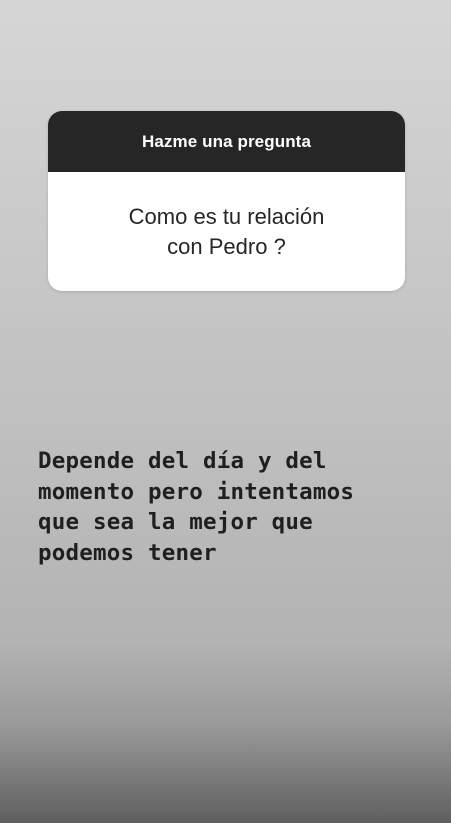 The width and height of the screenshot is (451, 823). What do you see at coordinates (226, 246) in the screenshot?
I see `question-text-line-2: con Pedro ?` at bounding box center [226, 246].